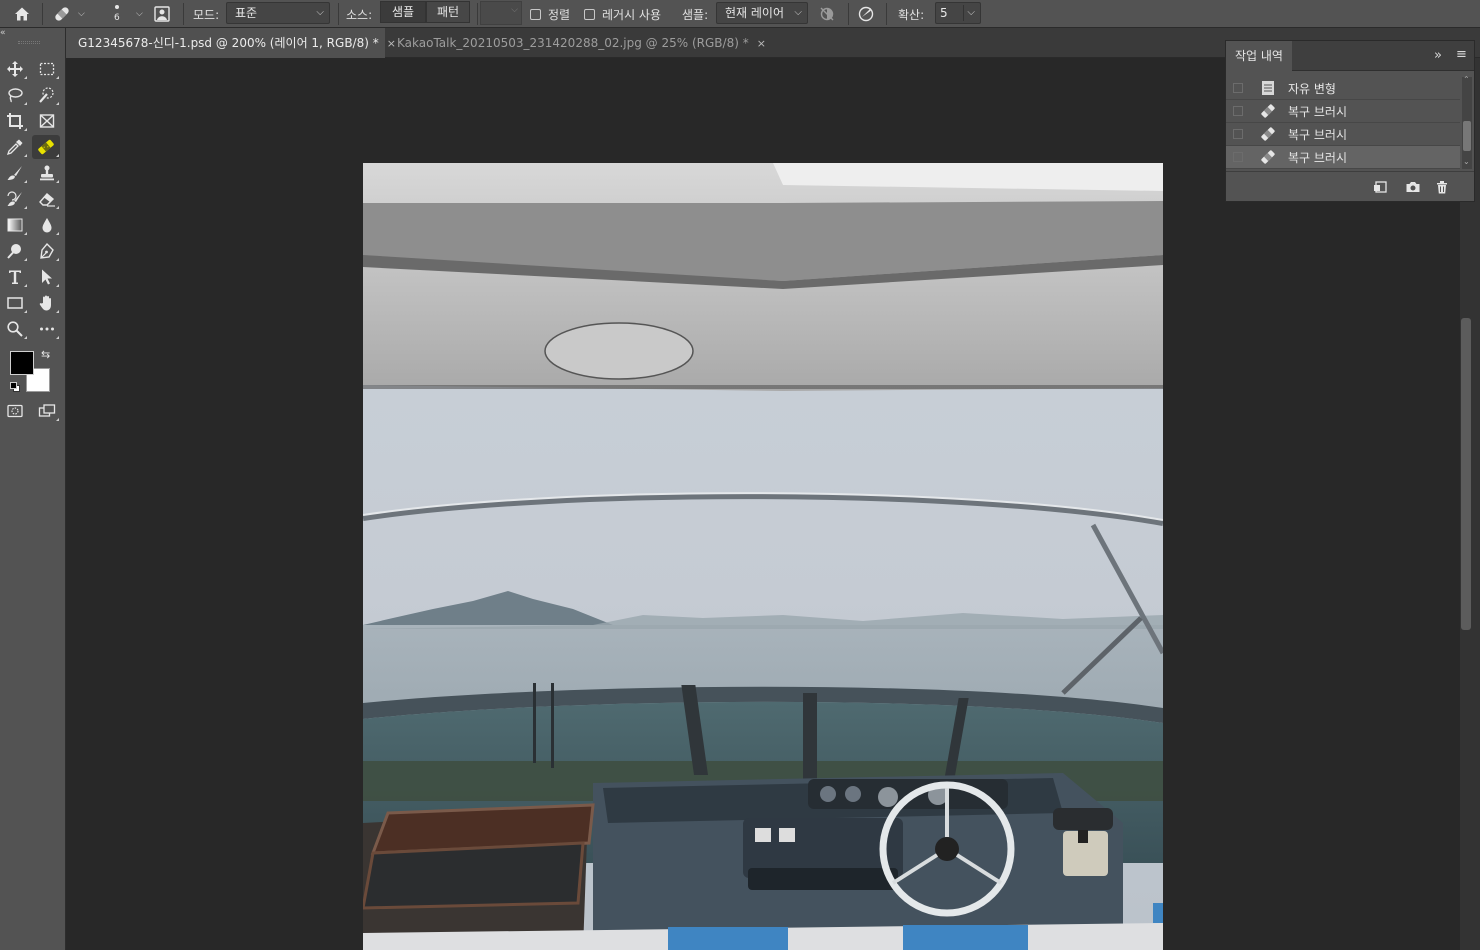 This screenshot has height=950, width=1480. Describe the element at coordinates (15, 387) in the screenshot. I see `default-colors-icon` at that location.